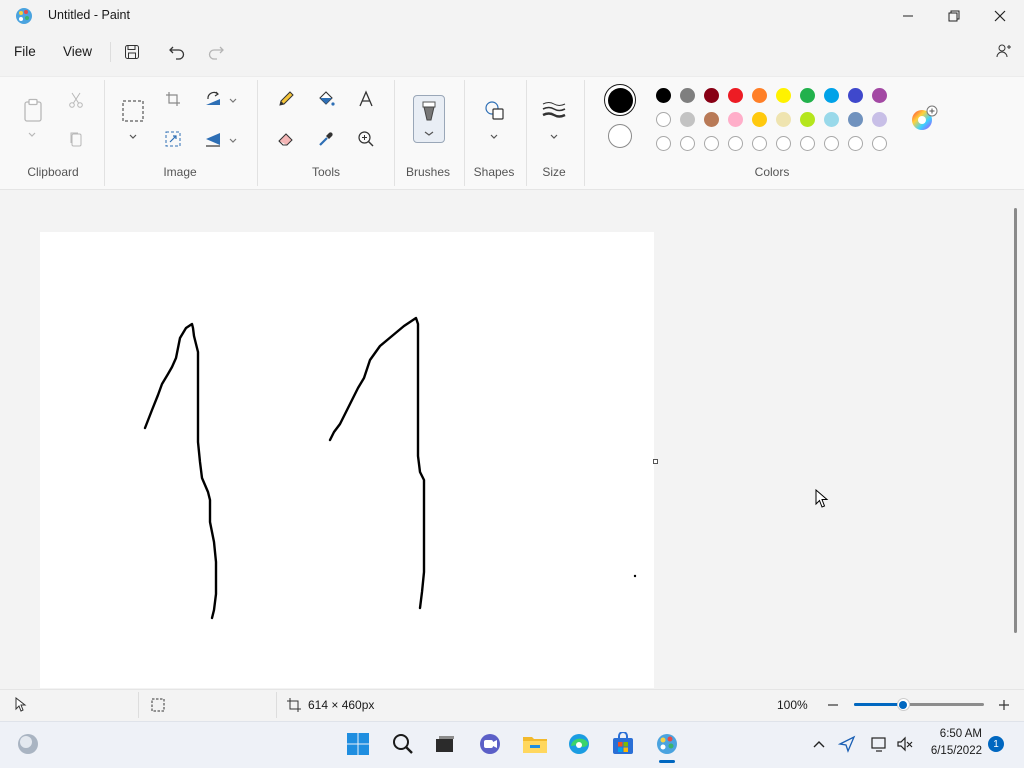  I want to click on brushes-button, so click(429, 119).